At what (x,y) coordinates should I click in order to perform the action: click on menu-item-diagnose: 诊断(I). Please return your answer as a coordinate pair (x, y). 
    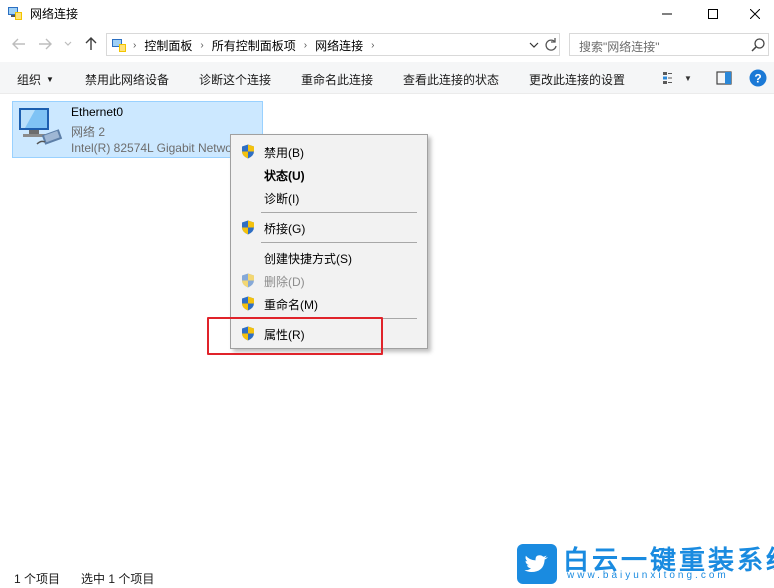
    Looking at the image, I should click on (329, 197).